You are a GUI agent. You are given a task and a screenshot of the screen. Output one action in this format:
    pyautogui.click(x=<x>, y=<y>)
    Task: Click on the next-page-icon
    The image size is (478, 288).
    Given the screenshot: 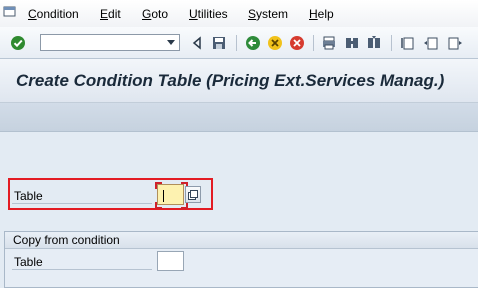 What is the action you would take?
    pyautogui.click(x=454, y=43)
    